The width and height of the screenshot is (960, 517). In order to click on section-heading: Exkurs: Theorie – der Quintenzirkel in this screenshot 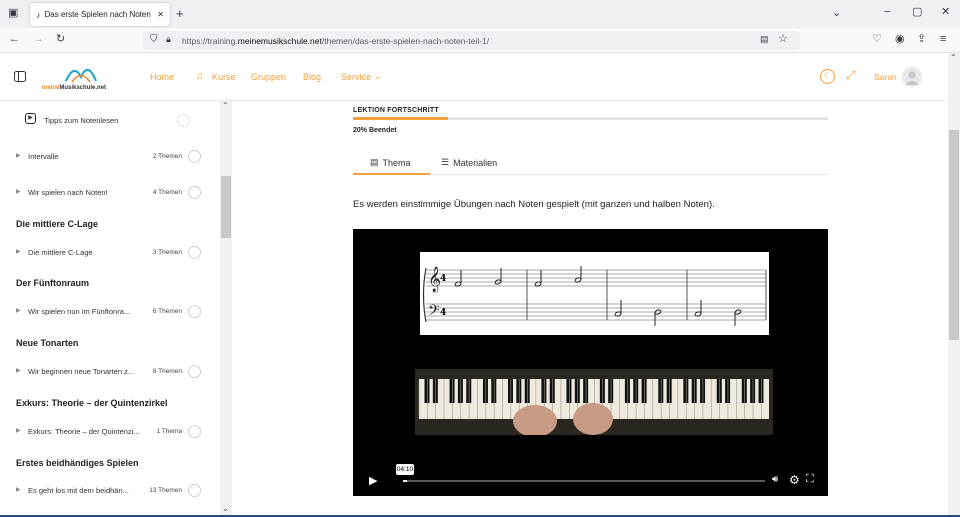, I will do `click(92, 403)`.